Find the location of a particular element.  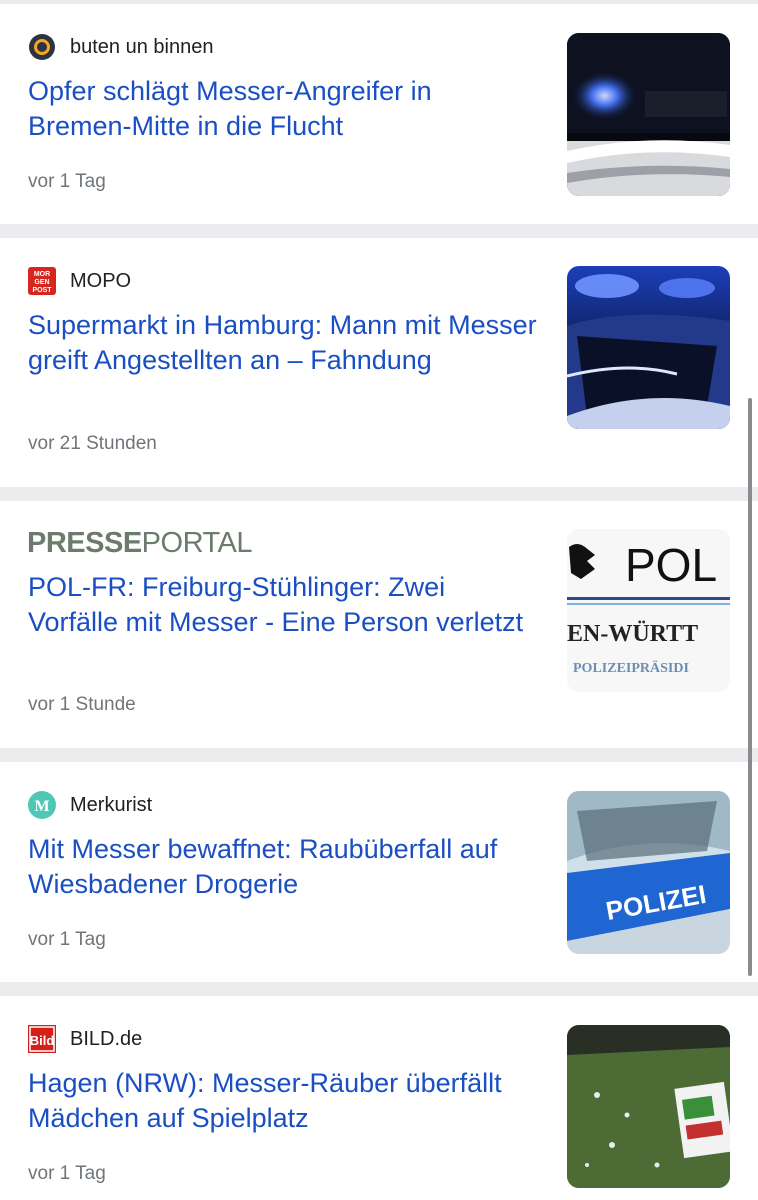

source-row: M Merkurist is located at coordinates (90, 805).